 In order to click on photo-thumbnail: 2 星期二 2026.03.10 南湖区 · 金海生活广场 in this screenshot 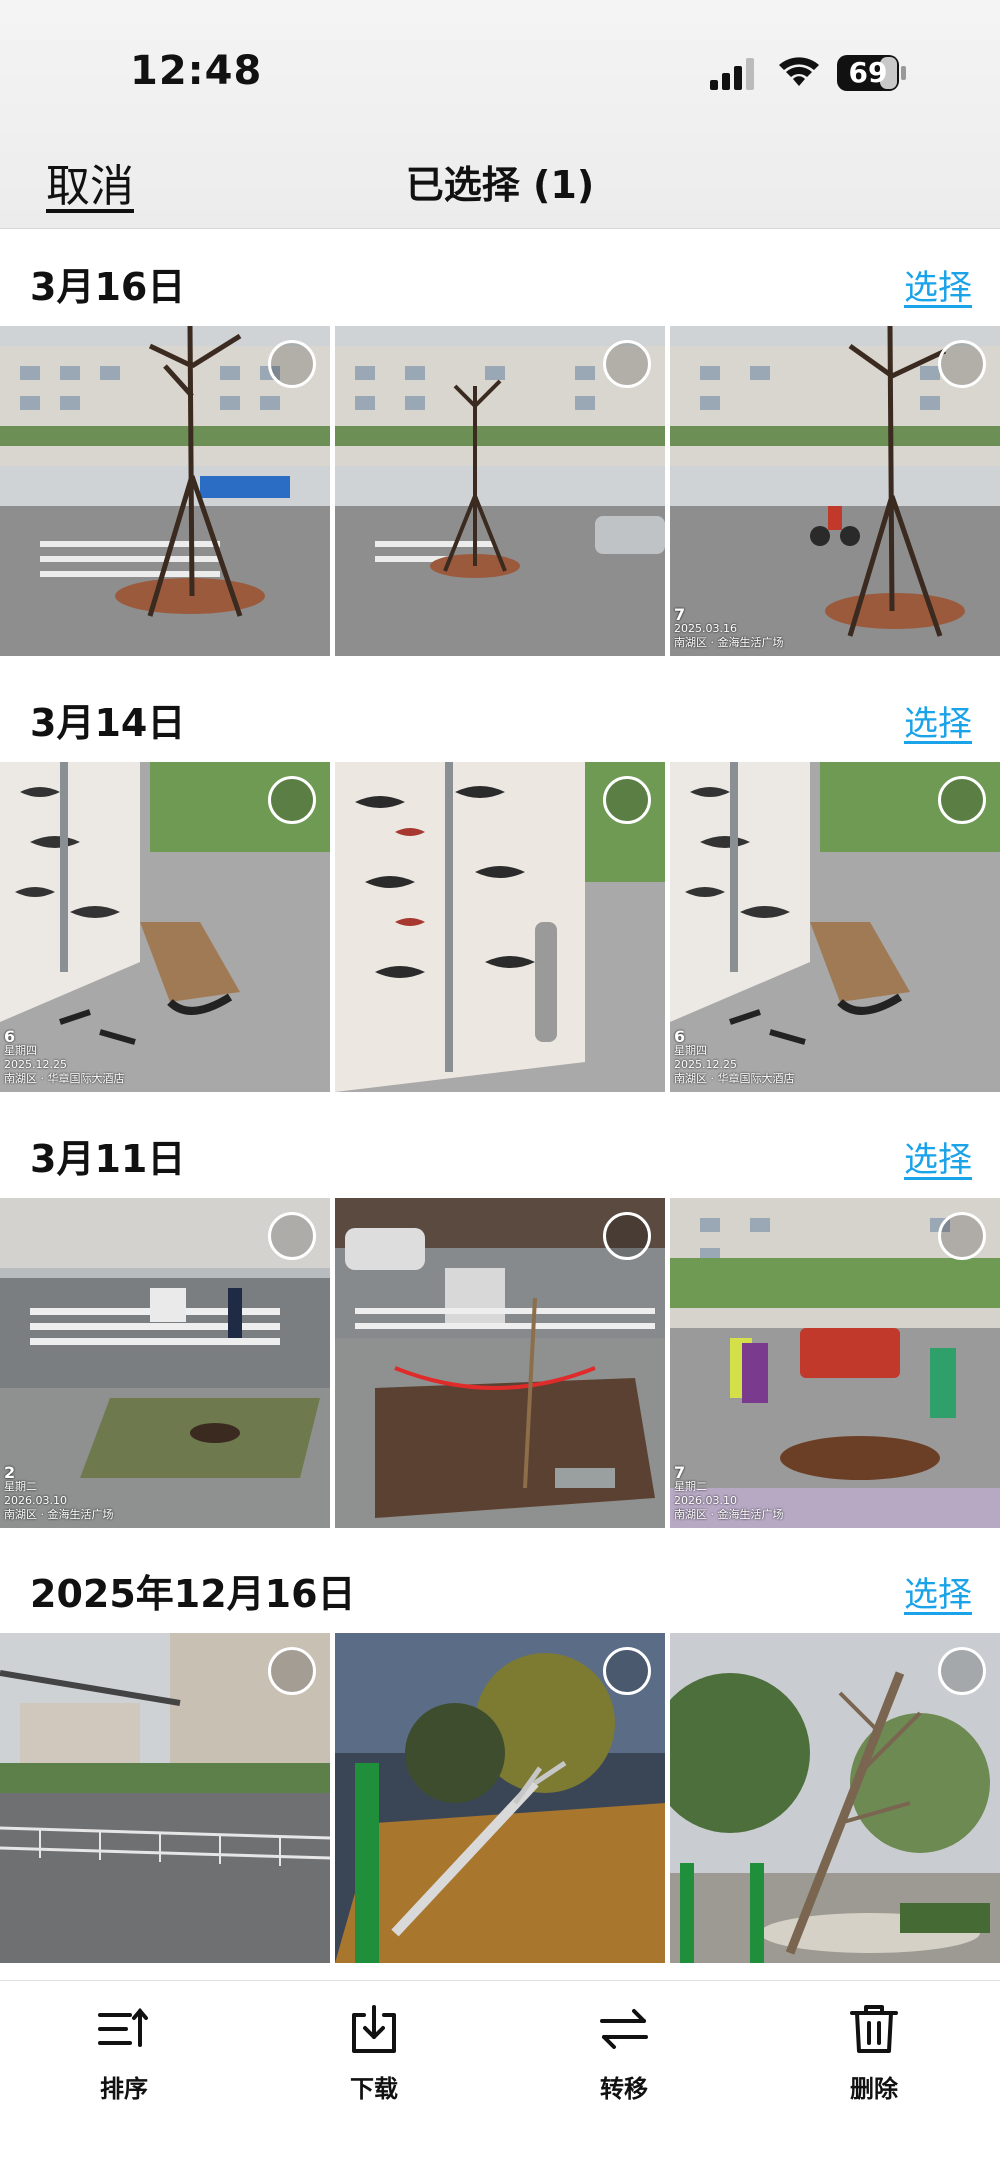, I will do `click(165, 1363)`.